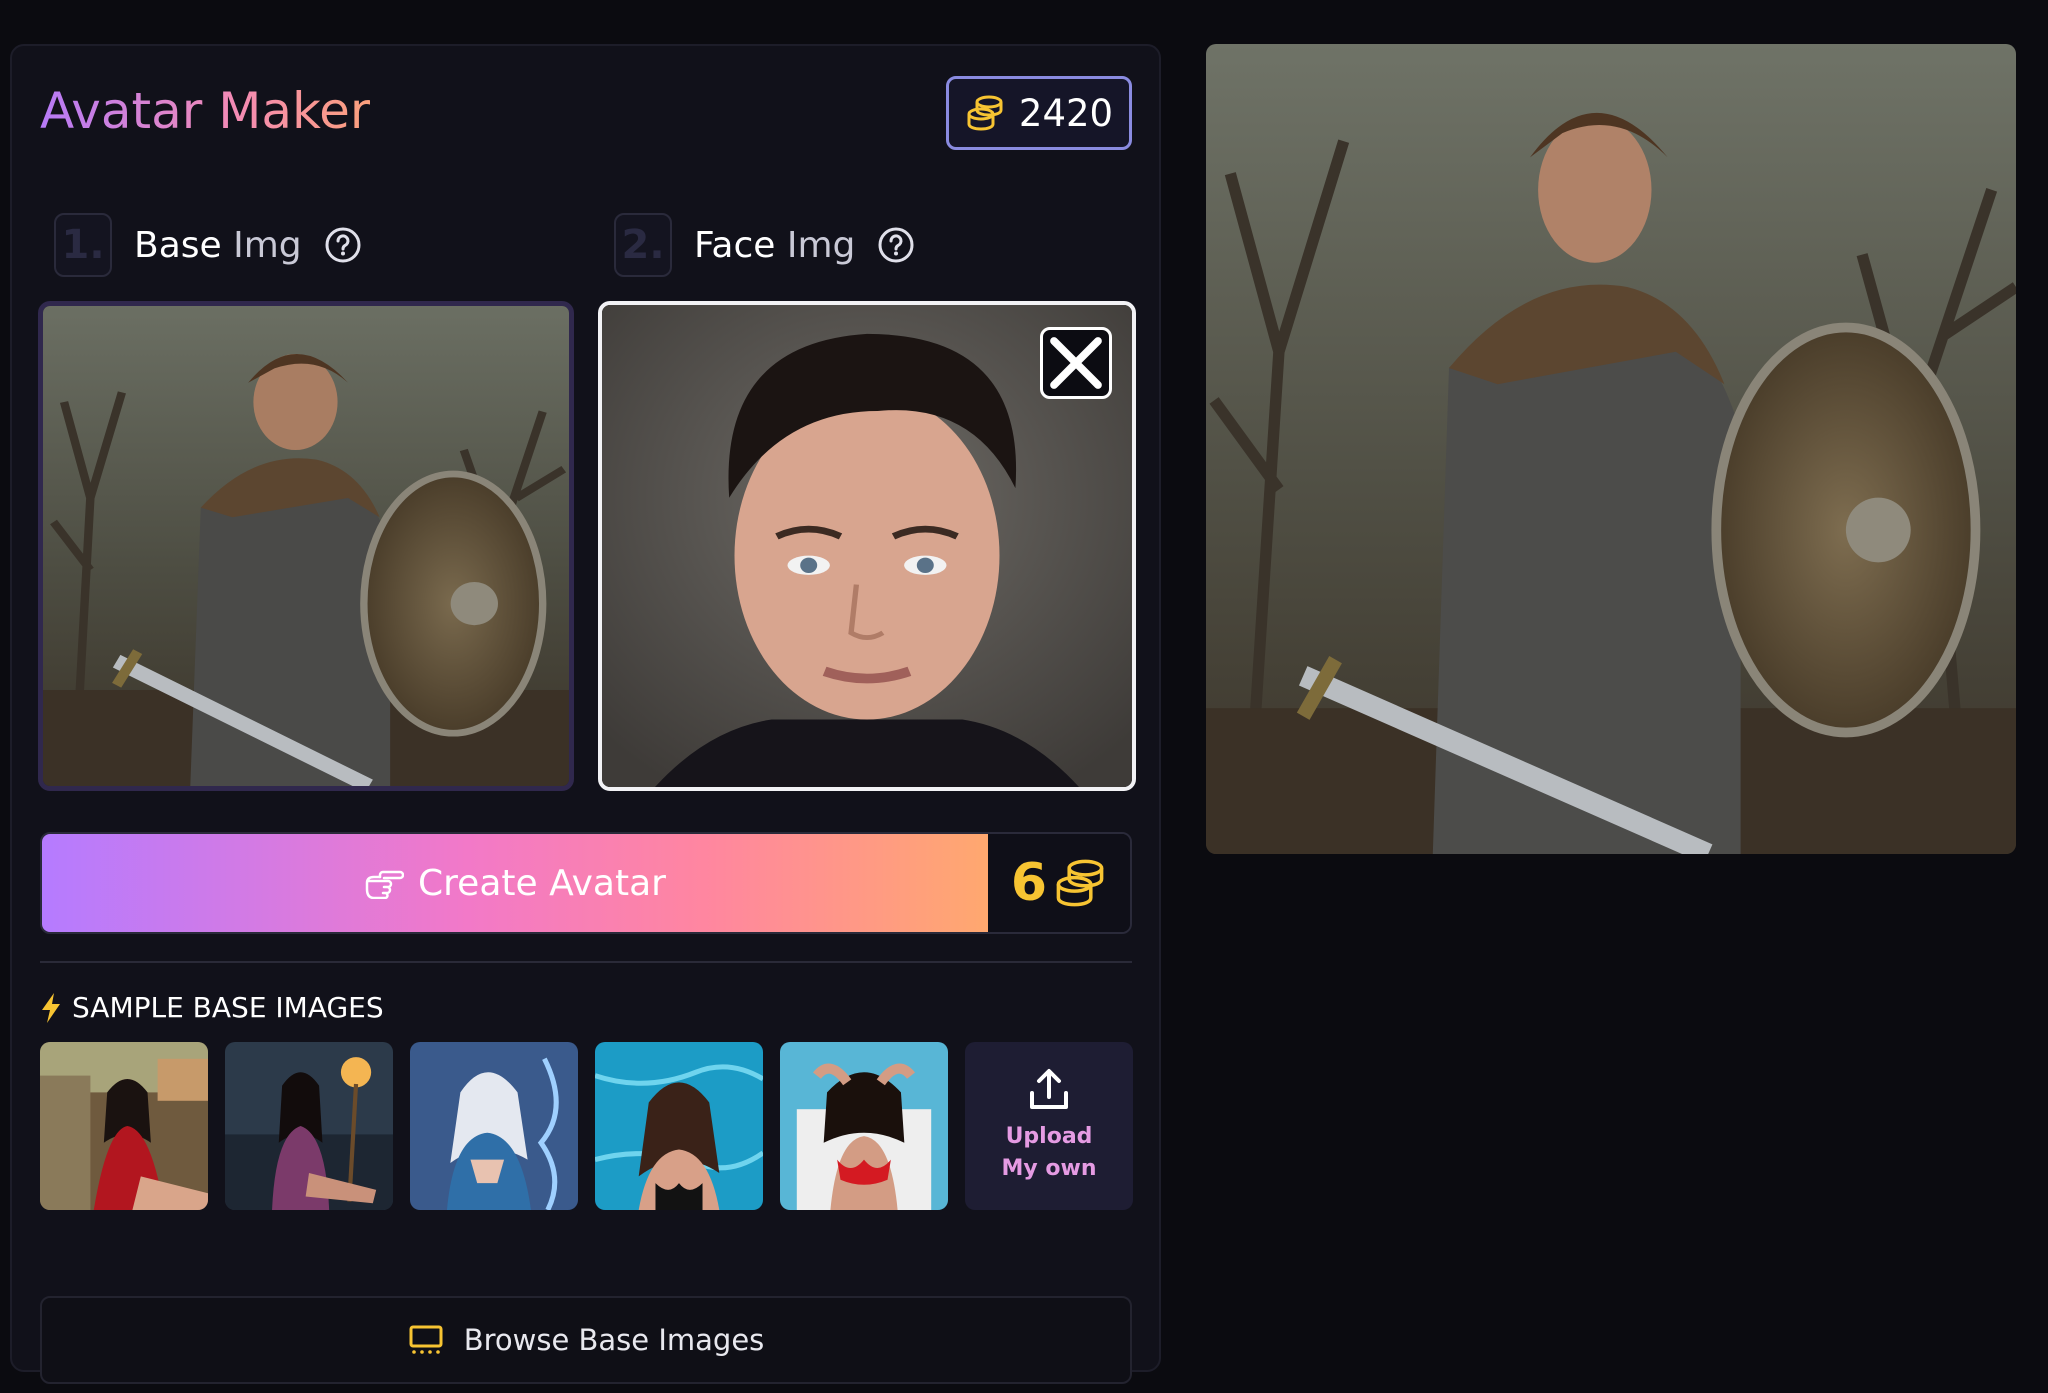 The image size is (2048, 1393). I want to click on sample-thumbnails: Upload My own, so click(586, 1126).